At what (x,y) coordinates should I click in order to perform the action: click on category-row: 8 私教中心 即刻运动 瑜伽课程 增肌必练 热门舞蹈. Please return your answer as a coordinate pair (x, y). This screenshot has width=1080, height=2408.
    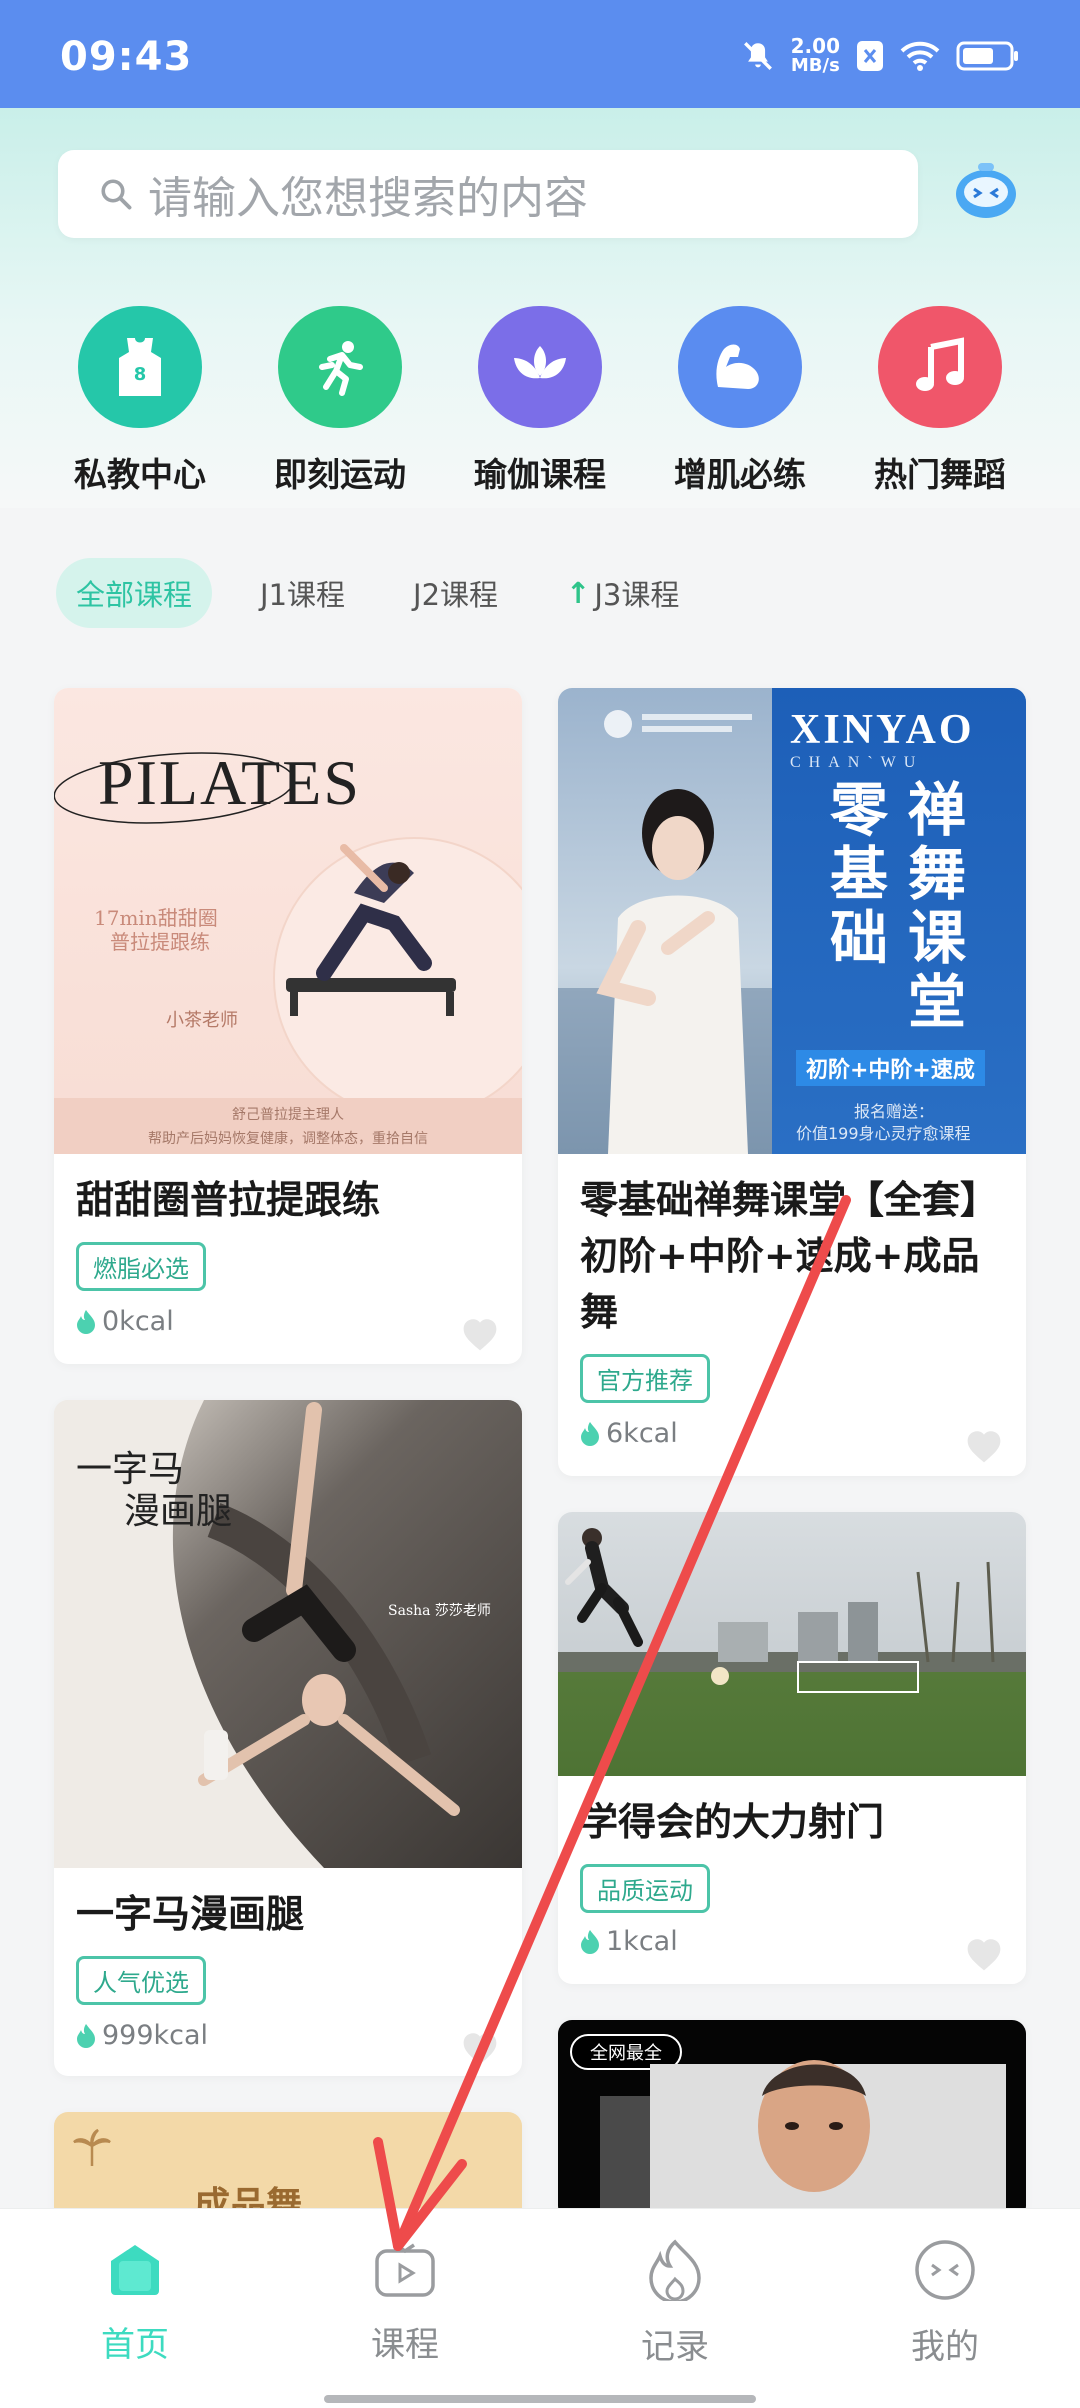
    Looking at the image, I should click on (540, 401).